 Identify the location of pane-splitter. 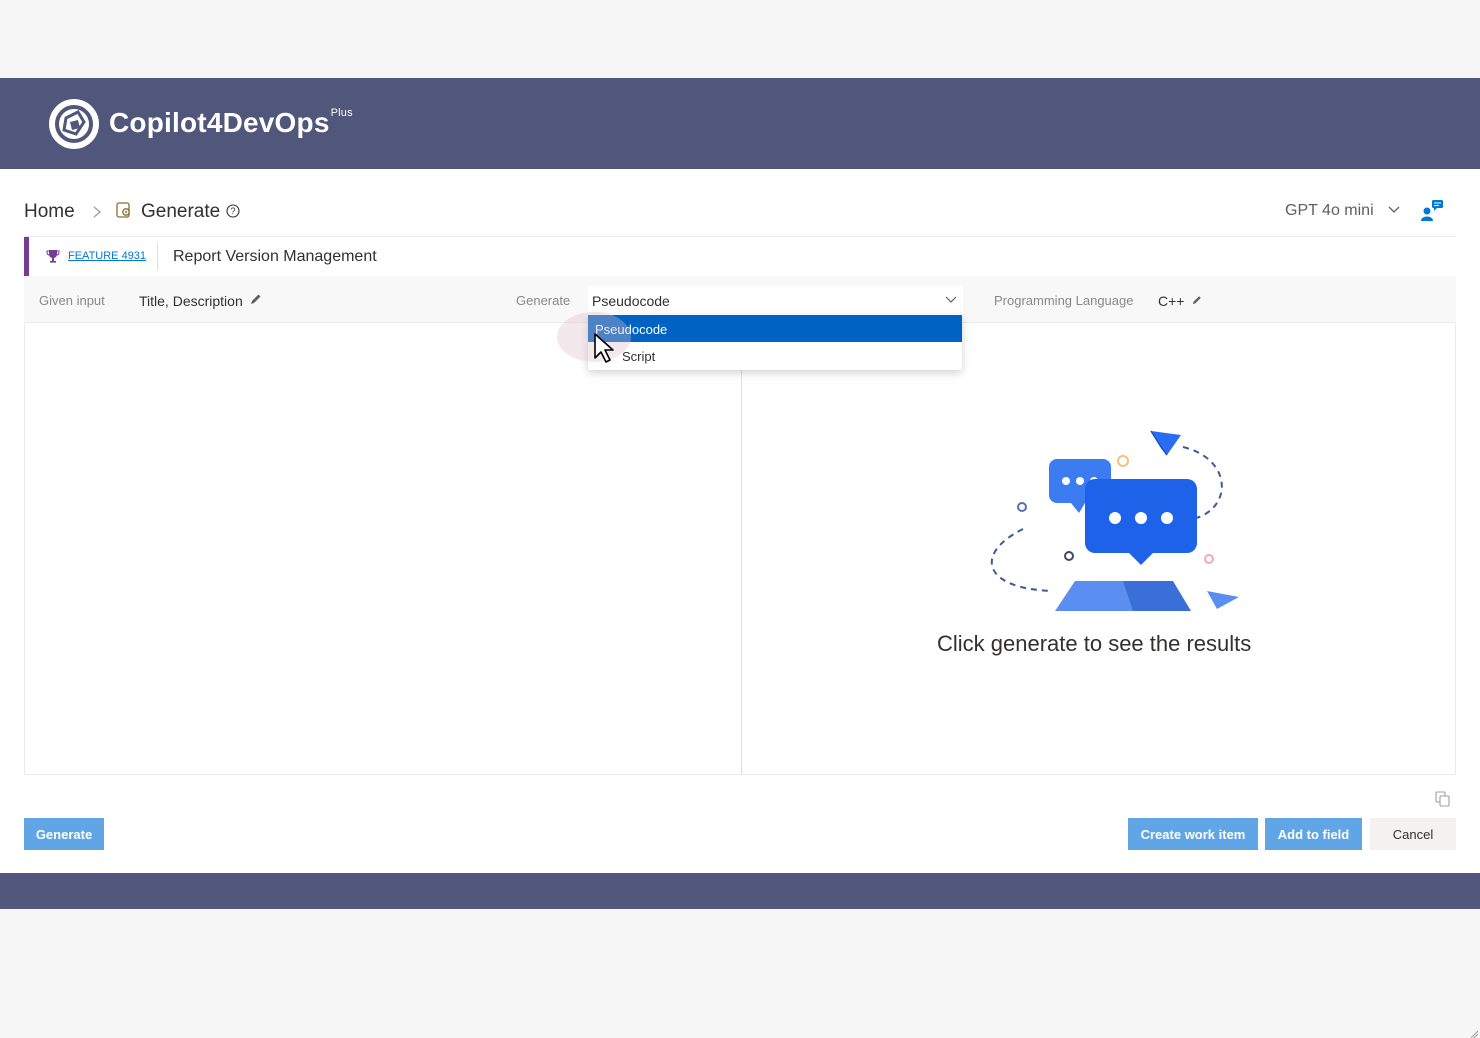
(741, 548).